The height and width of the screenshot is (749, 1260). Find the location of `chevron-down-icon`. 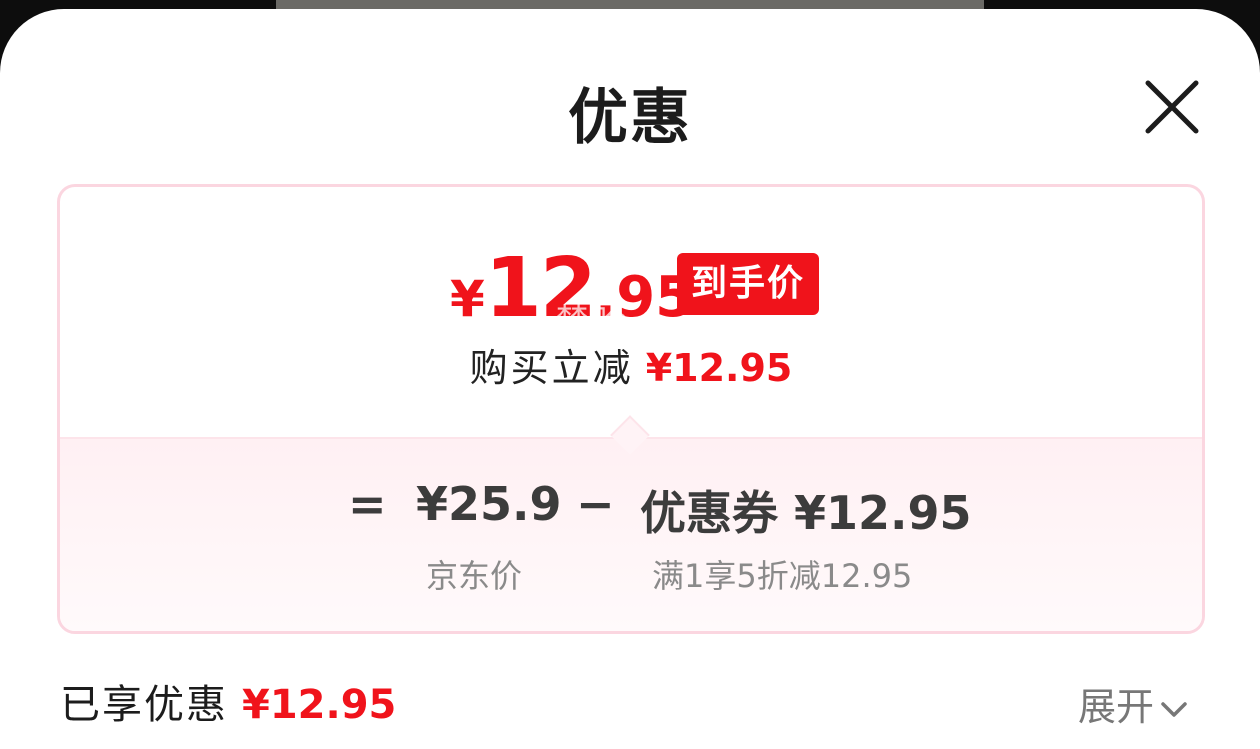

chevron-down-icon is located at coordinates (1174, 709).